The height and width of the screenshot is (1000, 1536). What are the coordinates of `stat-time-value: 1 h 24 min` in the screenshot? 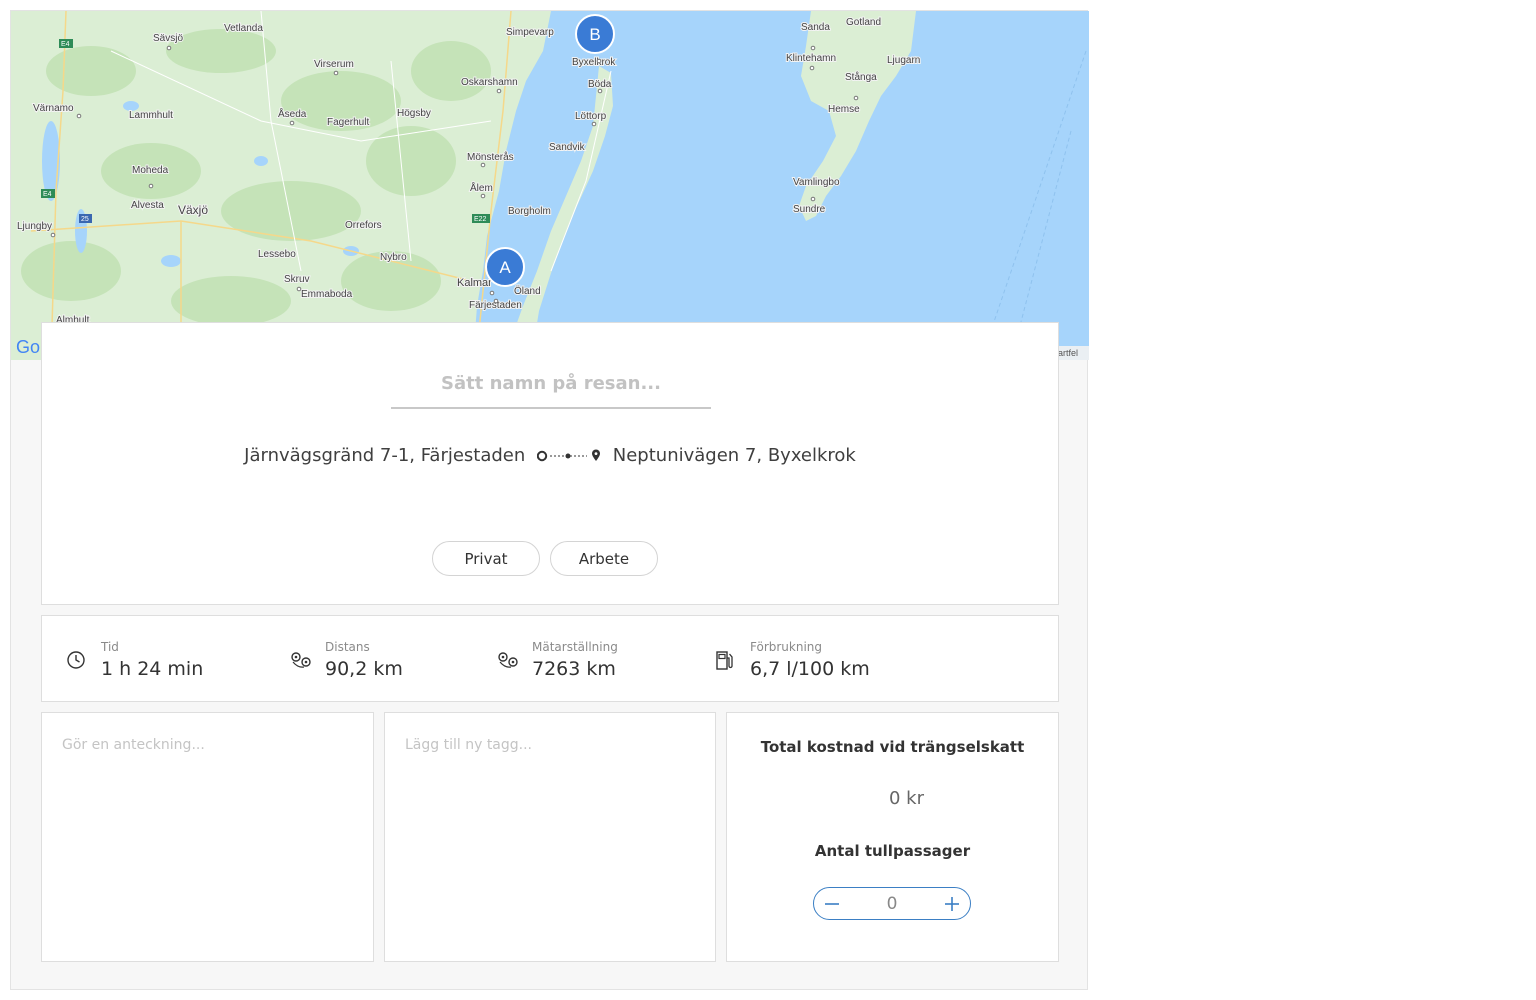 It's located at (152, 669).